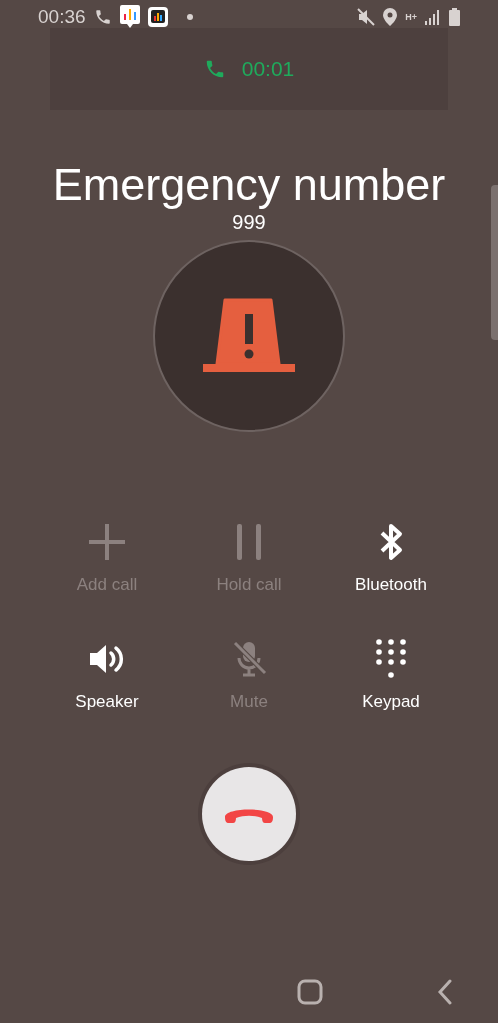  Describe the element at coordinates (366, 17) in the screenshot. I see `muted-icon` at that location.